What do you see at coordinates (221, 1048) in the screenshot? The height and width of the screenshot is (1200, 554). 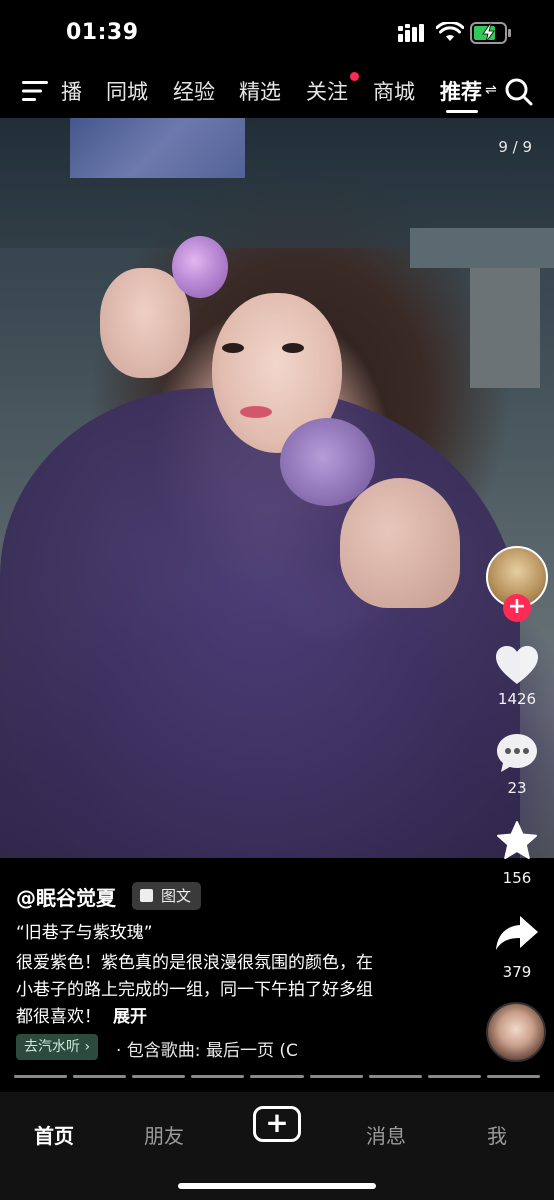 I see `music-info: · 包含歌曲: 最后一页 (C` at bounding box center [221, 1048].